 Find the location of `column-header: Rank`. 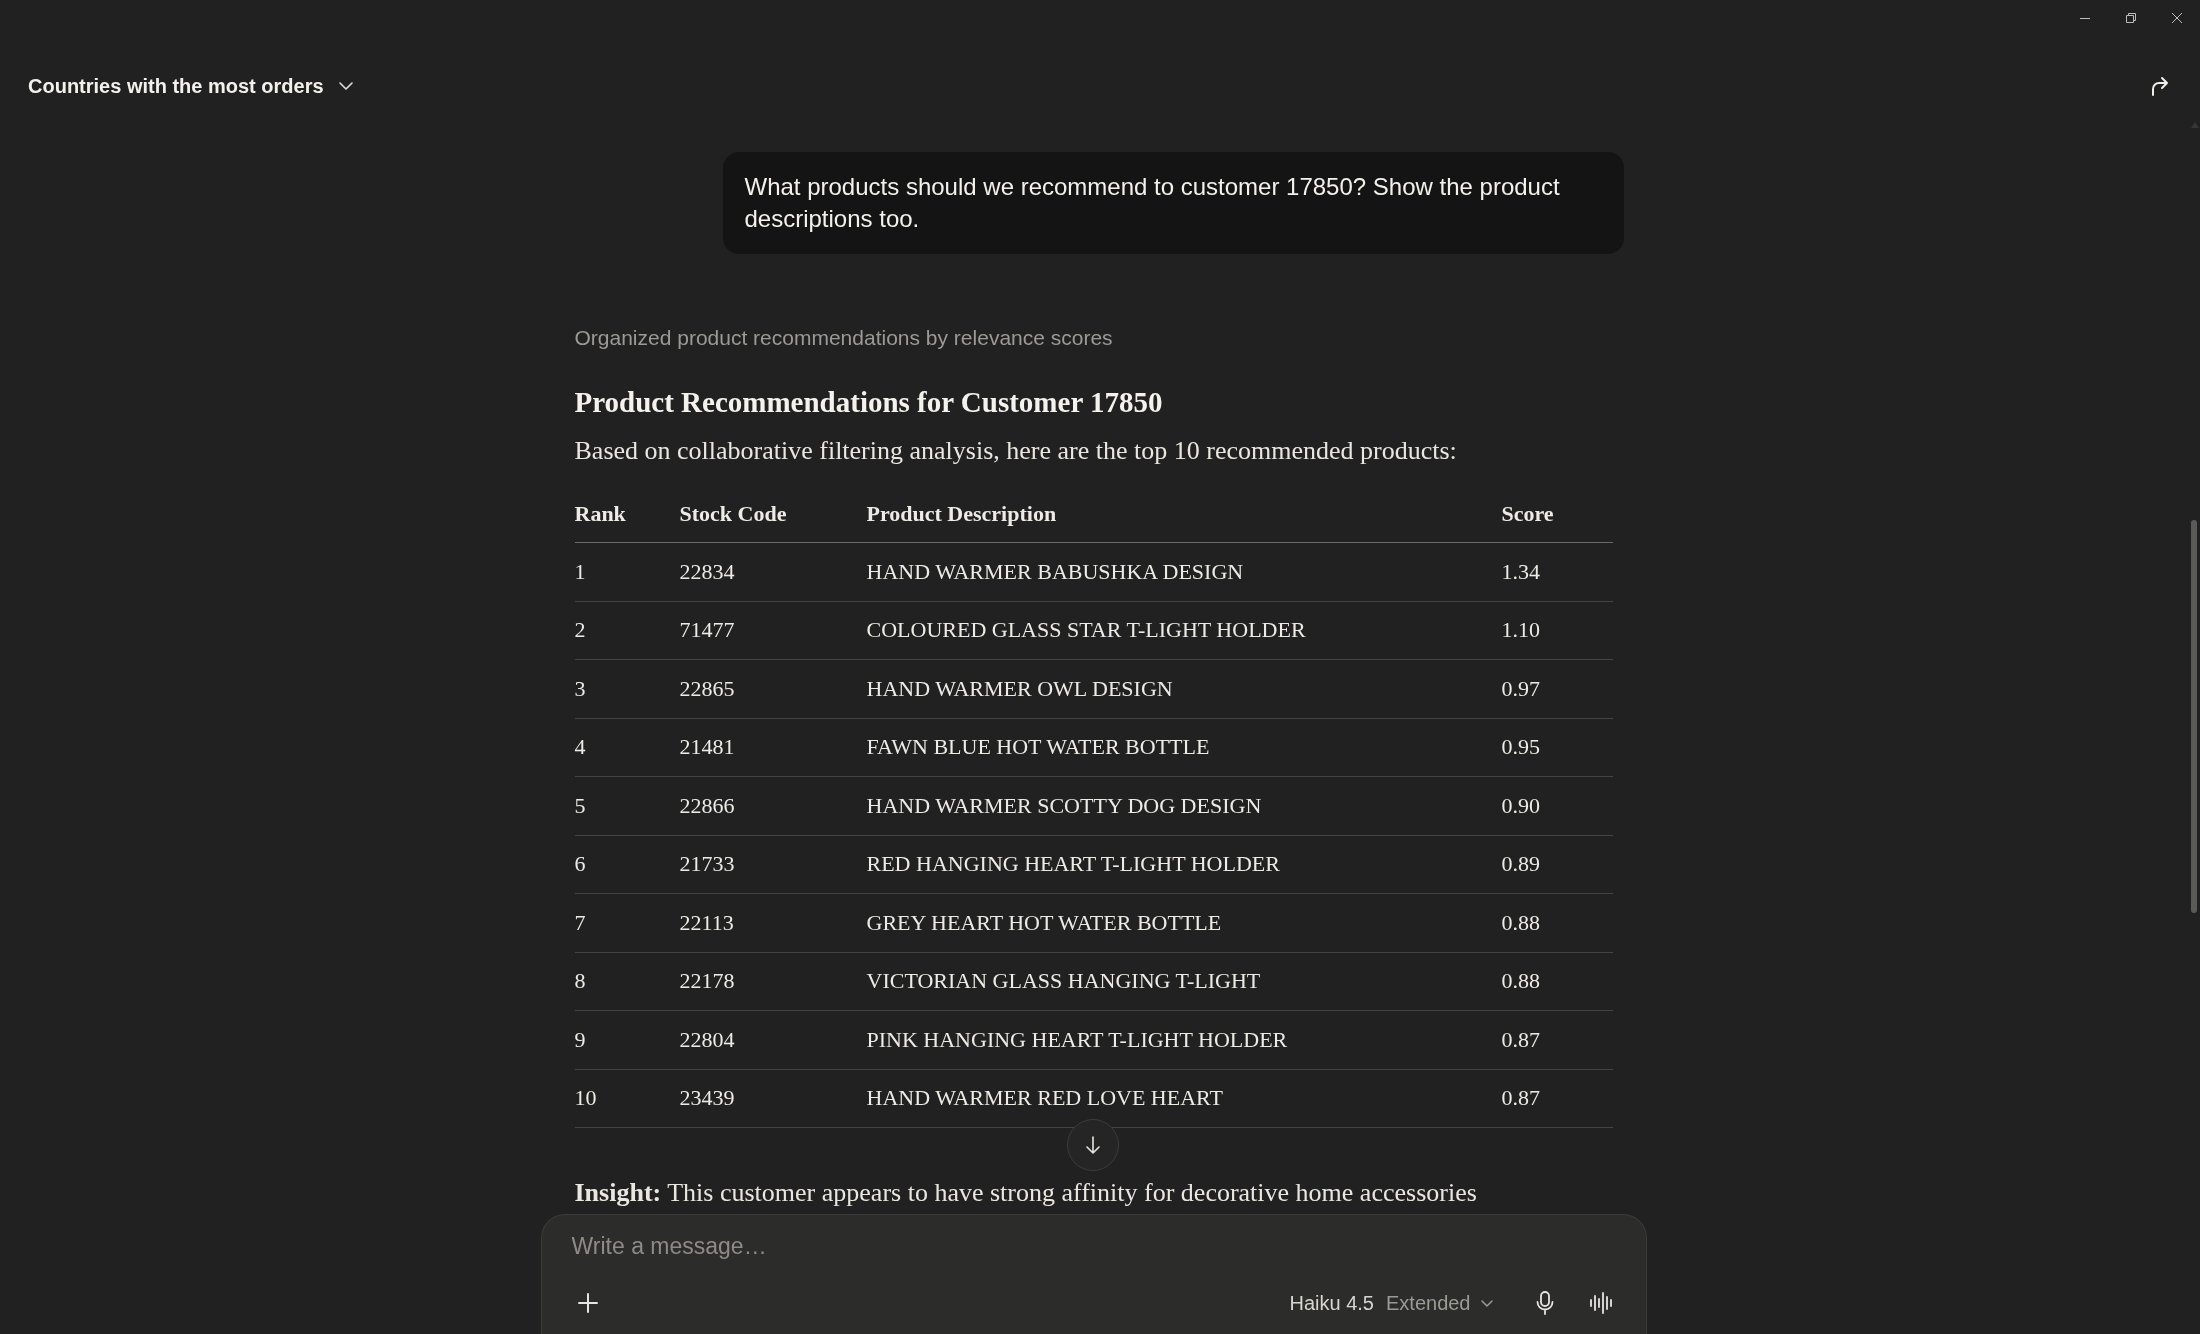

column-header: Rank is located at coordinates (600, 513).